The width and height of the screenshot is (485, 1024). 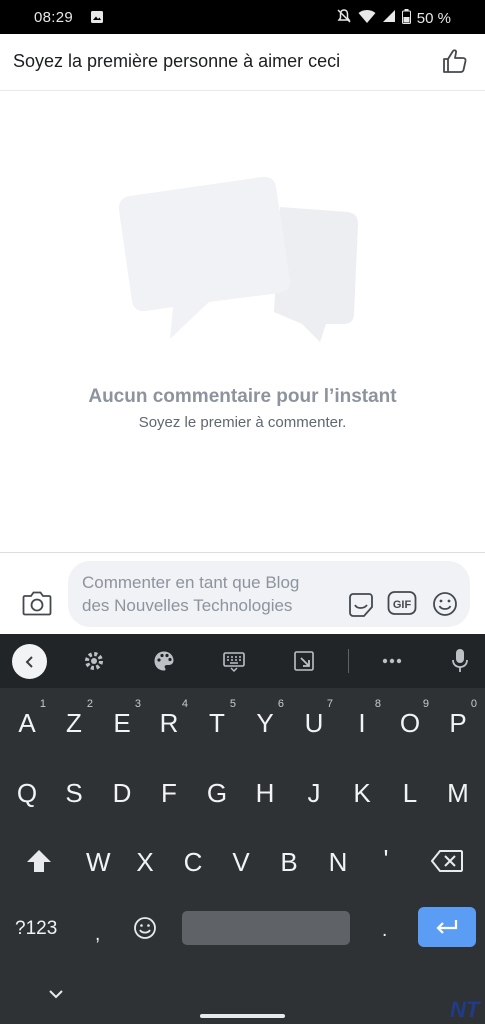 What do you see at coordinates (338, 862) in the screenshot?
I see `key-n: N` at bounding box center [338, 862].